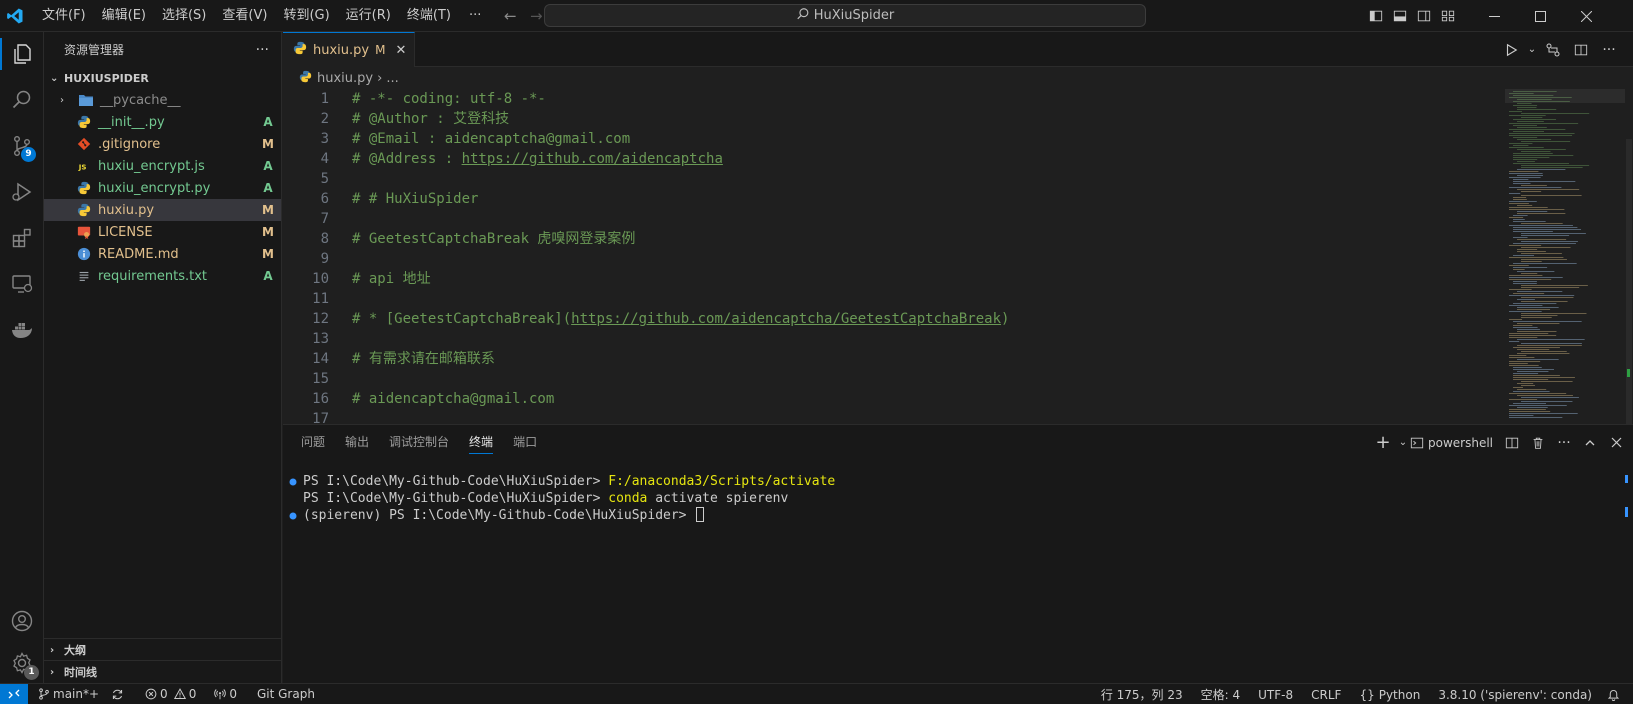 Image resolution: width=1633 pixels, height=704 pixels. I want to click on editor-scrollbar, so click(1629, 256).